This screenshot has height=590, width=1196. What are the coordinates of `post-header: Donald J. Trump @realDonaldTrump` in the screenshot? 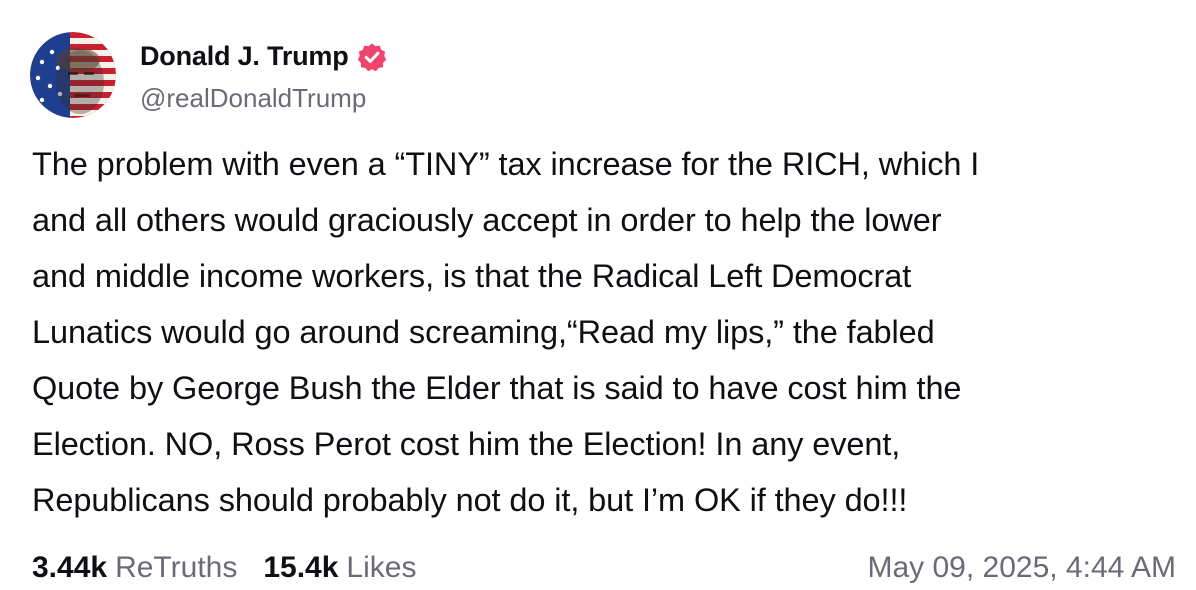 It's located at (208, 75).